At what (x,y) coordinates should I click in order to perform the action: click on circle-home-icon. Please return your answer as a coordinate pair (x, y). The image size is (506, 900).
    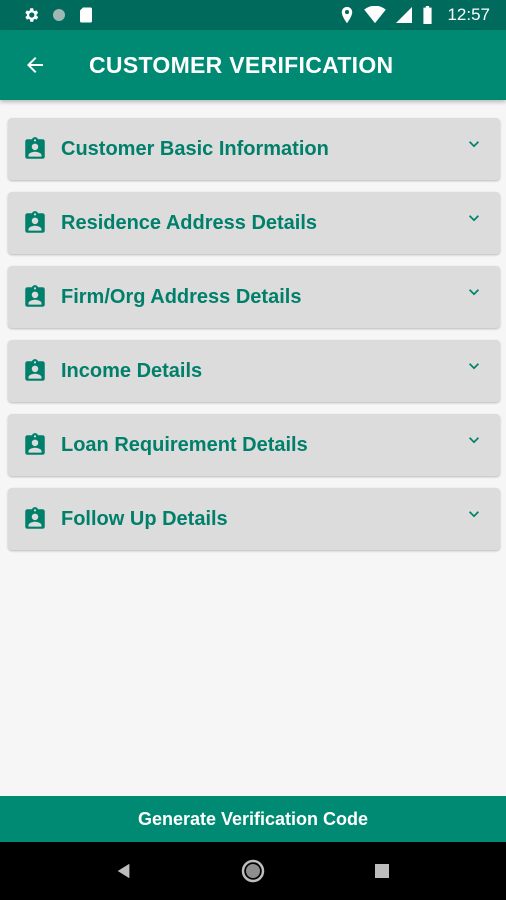
    Looking at the image, I should click on (253, 871).